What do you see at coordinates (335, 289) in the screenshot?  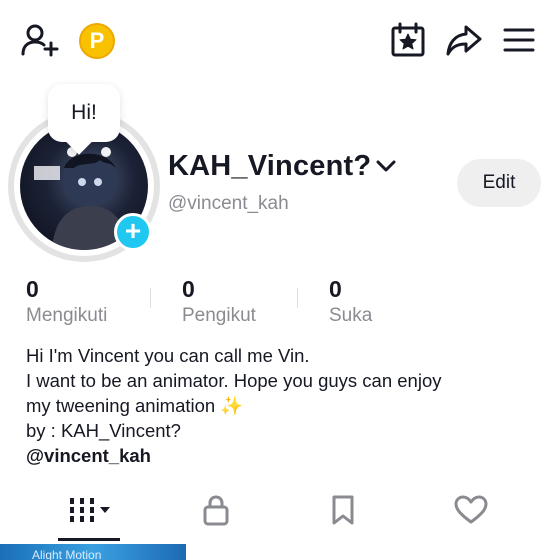 I see `stat-likes-value: 0` at bounding box center [335, 289].